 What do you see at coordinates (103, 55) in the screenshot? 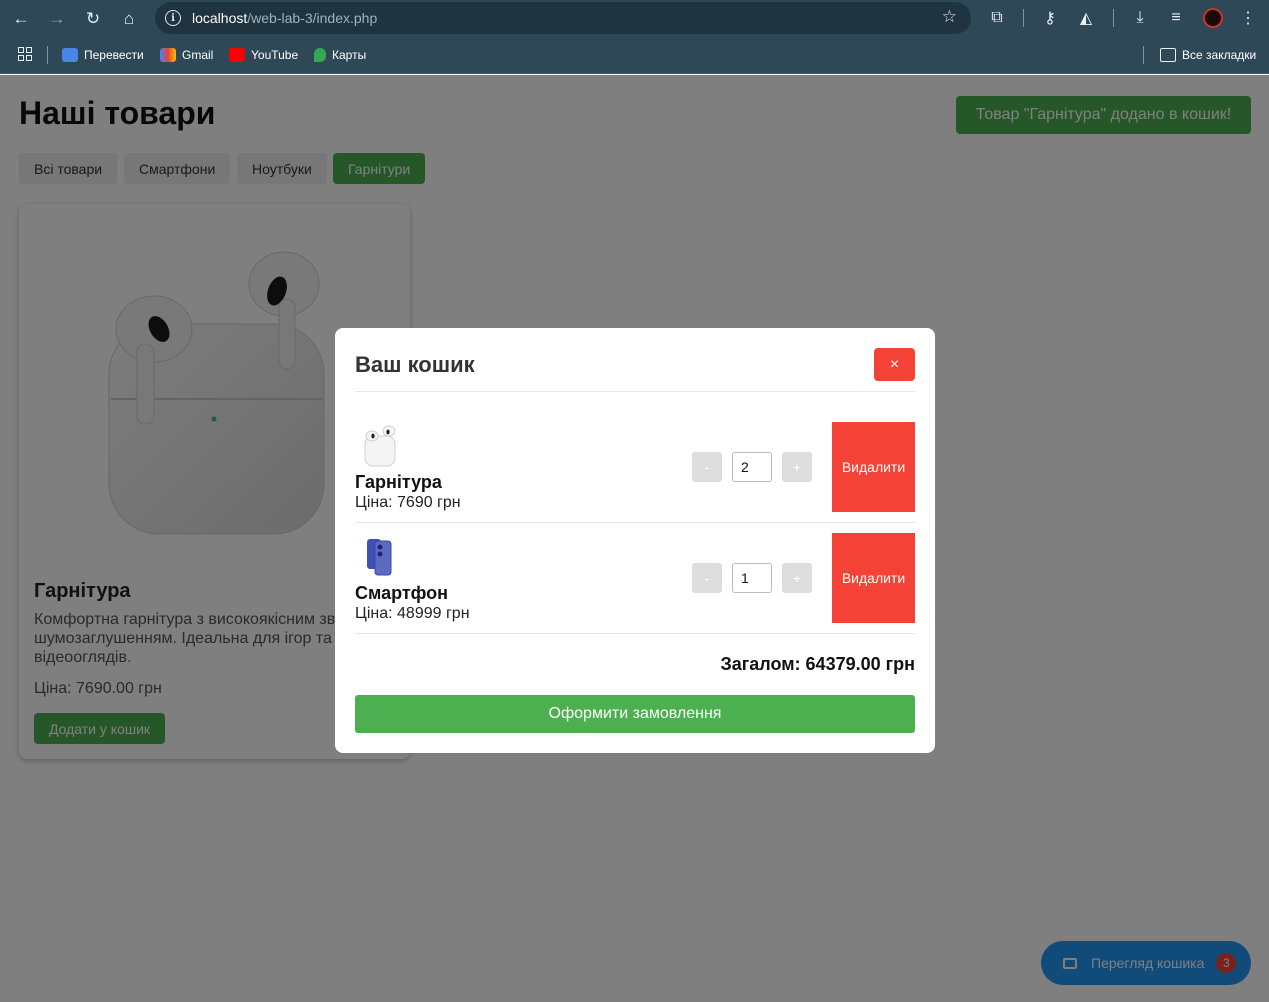
I see `bookmark-translate: Перевести` at bounding box center [103, 55].